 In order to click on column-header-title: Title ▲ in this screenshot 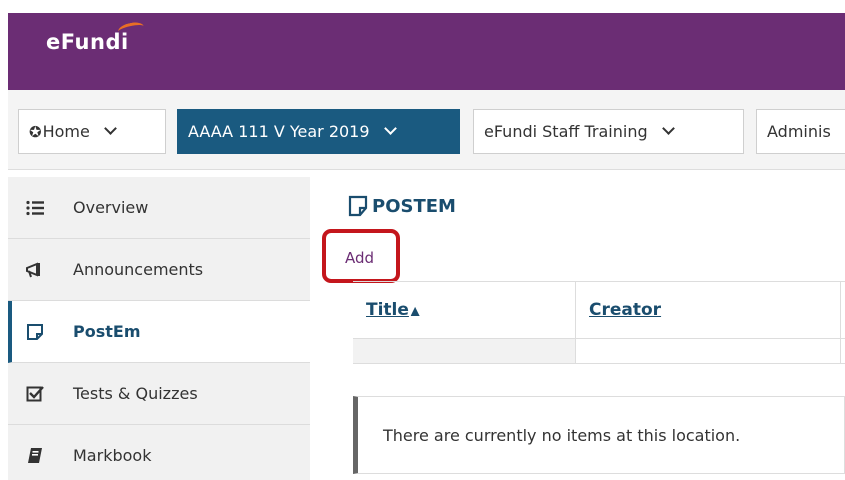, I will do `click(464, 310)`.